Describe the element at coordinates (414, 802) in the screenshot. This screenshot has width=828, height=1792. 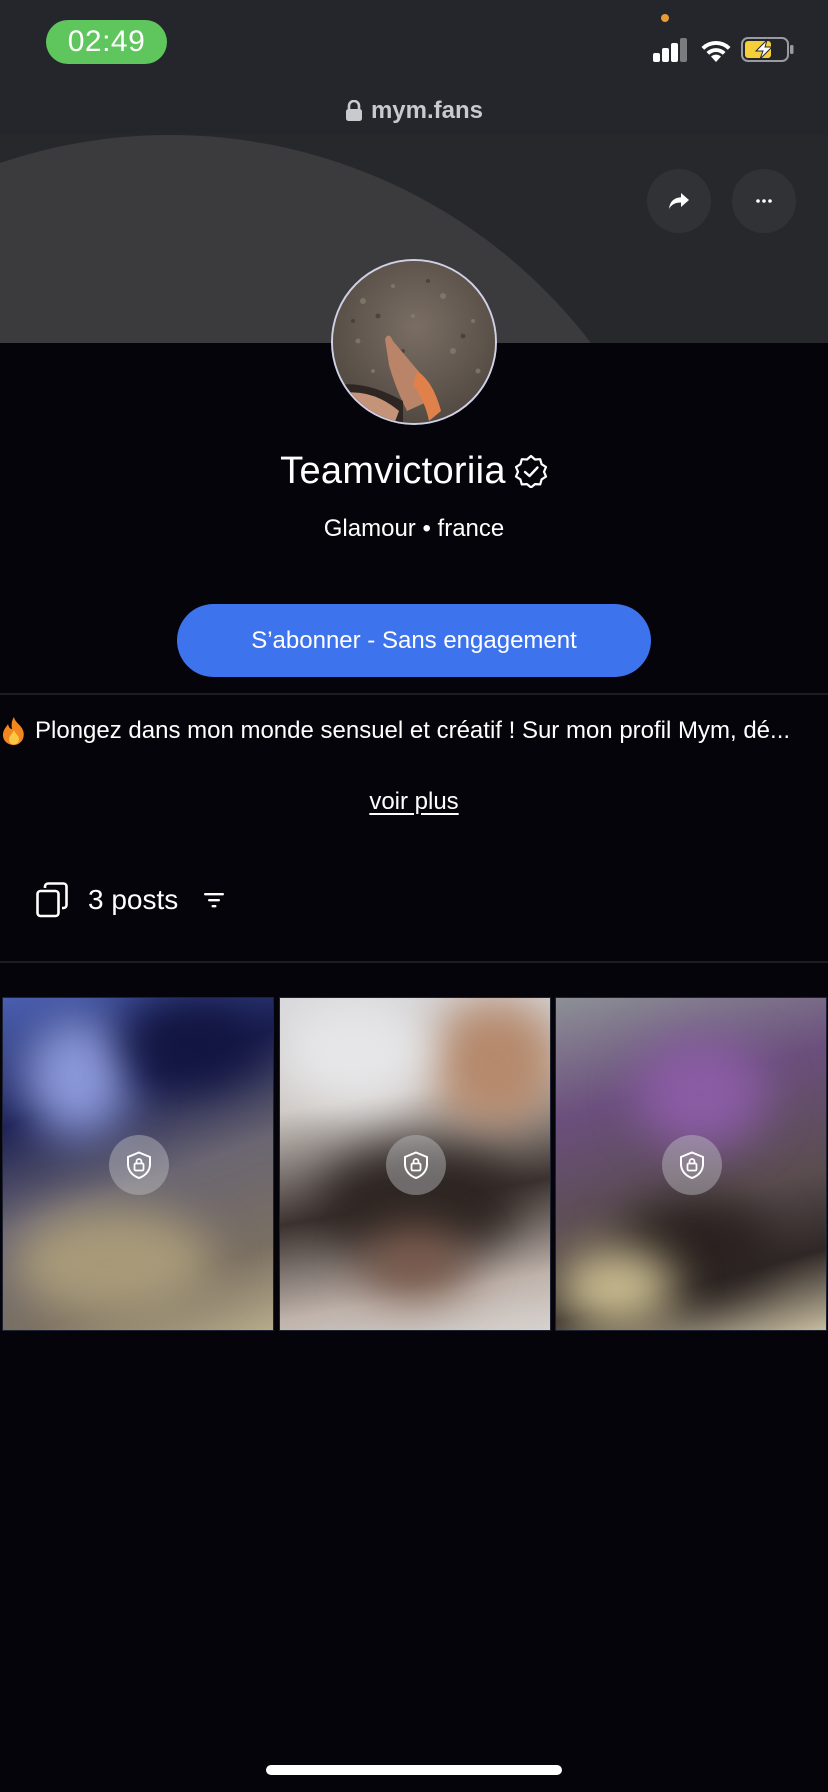
I see `see-more-link: voir plus` at that location.